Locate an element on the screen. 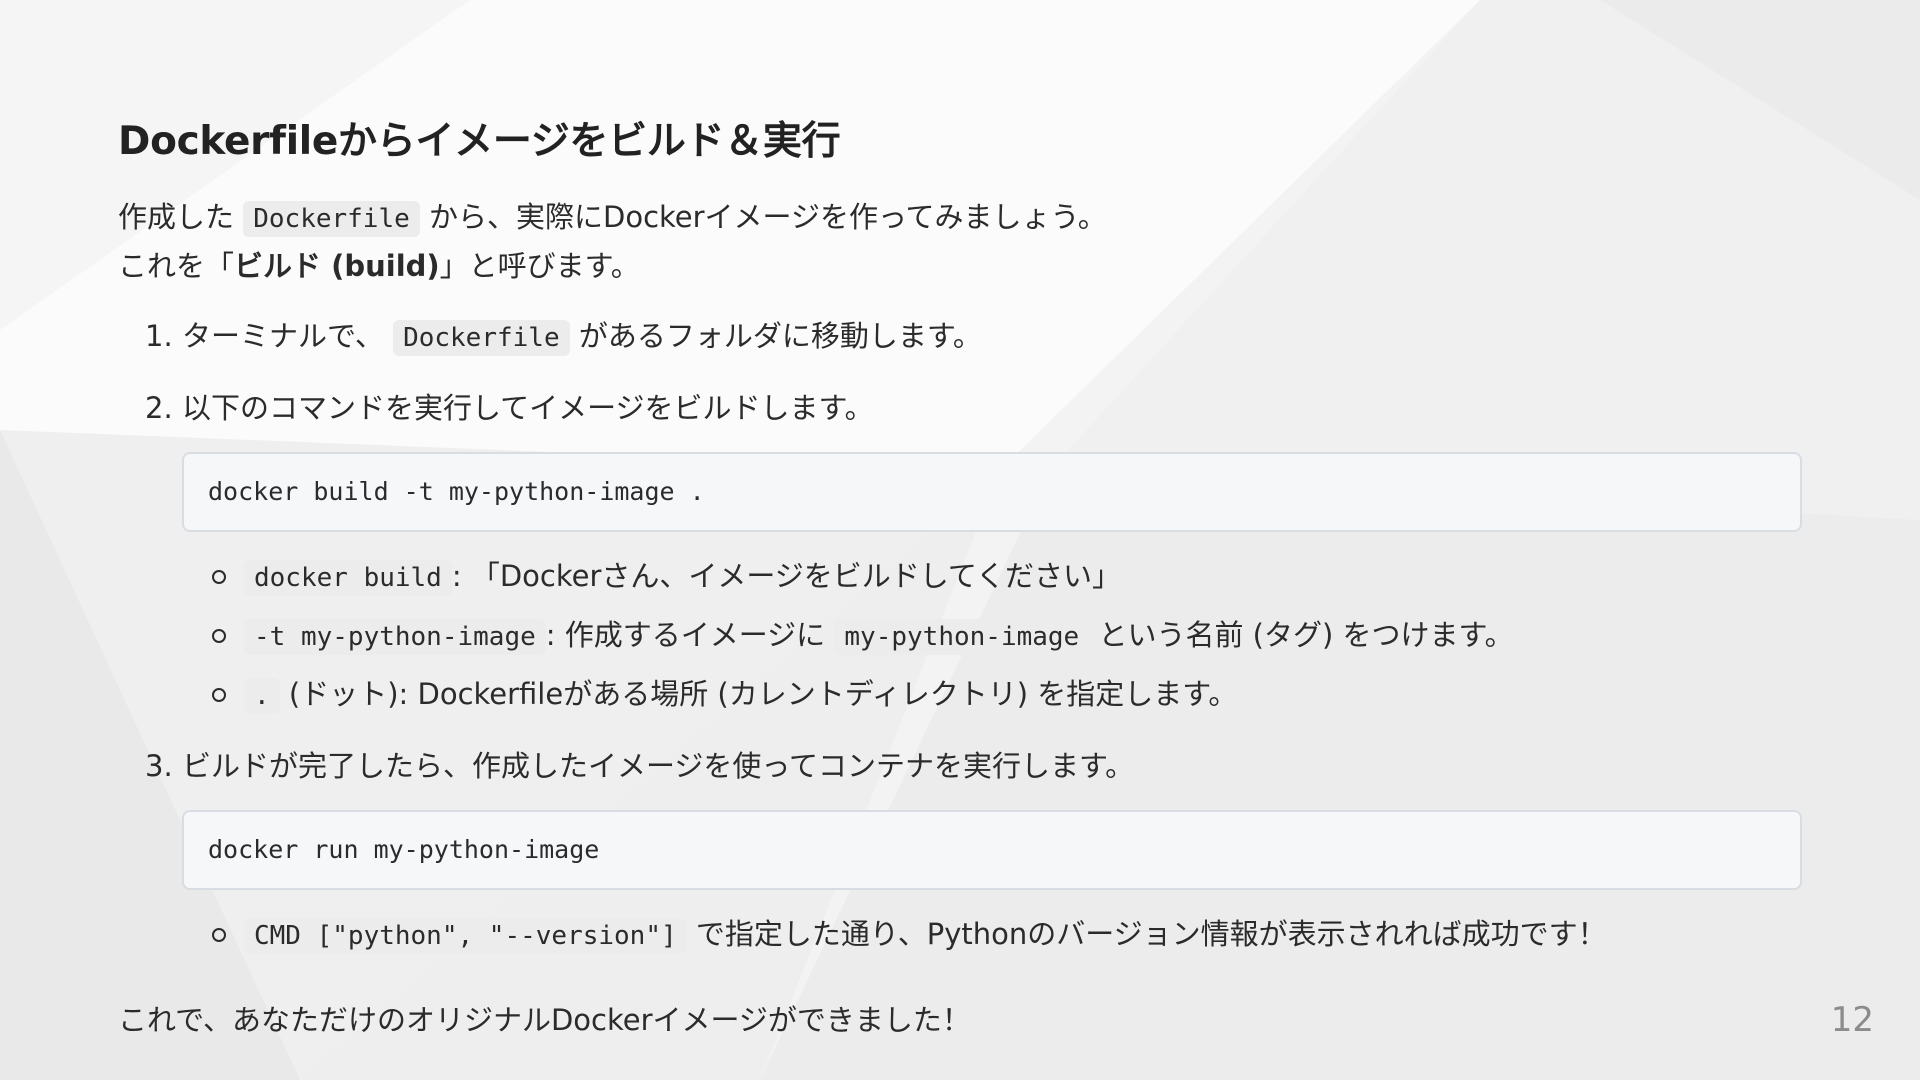 The image size is (1920, 1080). step-number: 2. is located at coordinates (159, 408).